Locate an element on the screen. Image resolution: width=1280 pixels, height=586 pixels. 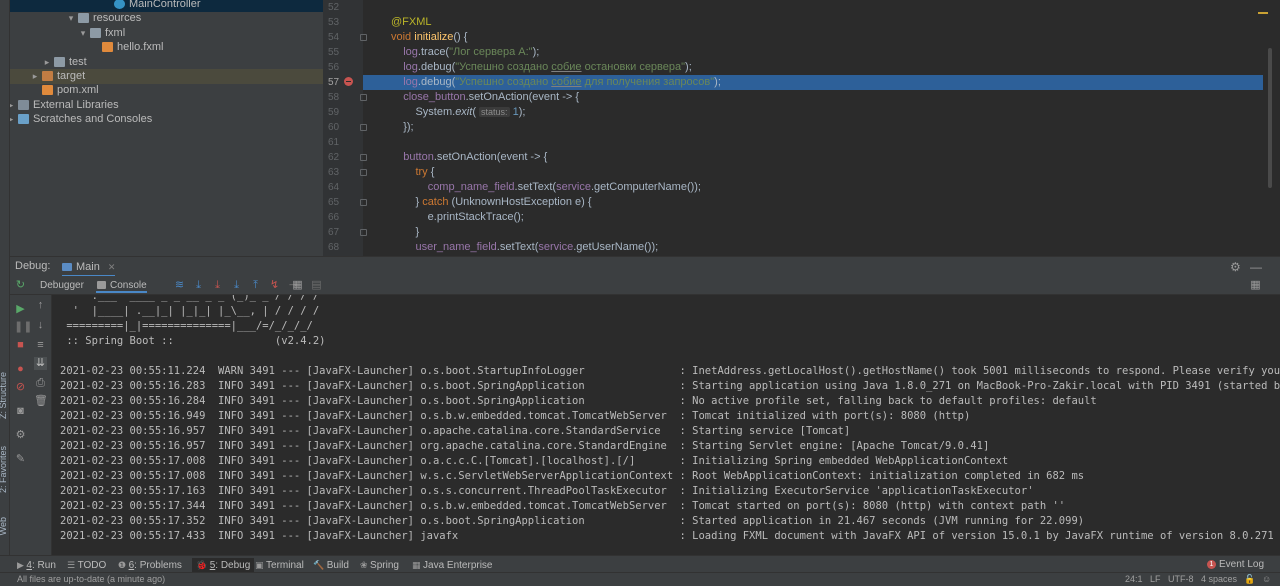
stop-icon: ■ is located at coordinates (20, 345).